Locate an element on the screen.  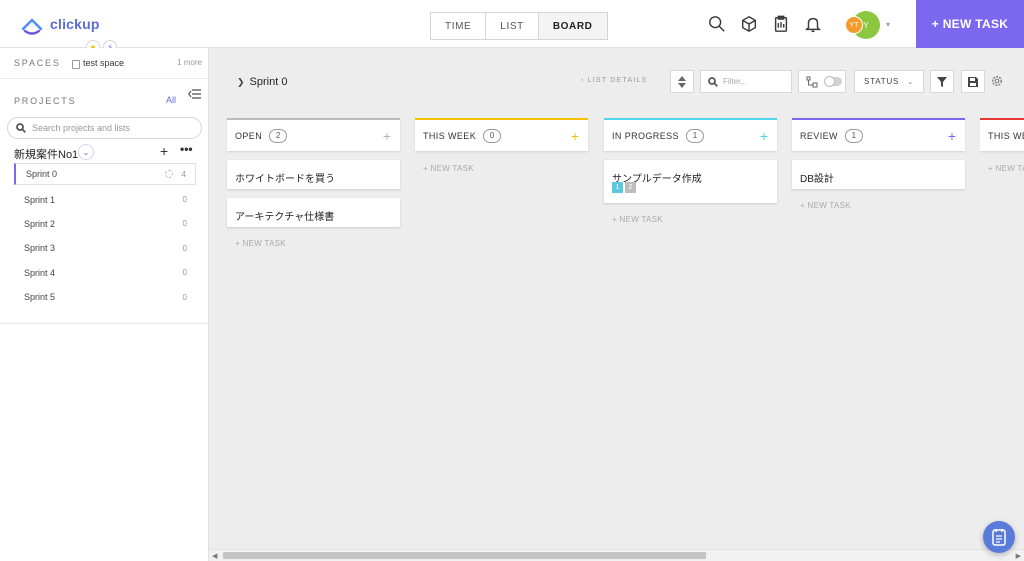
horizontal-scrollbar: ◀ ▶ is located at coordinates (616, 555).